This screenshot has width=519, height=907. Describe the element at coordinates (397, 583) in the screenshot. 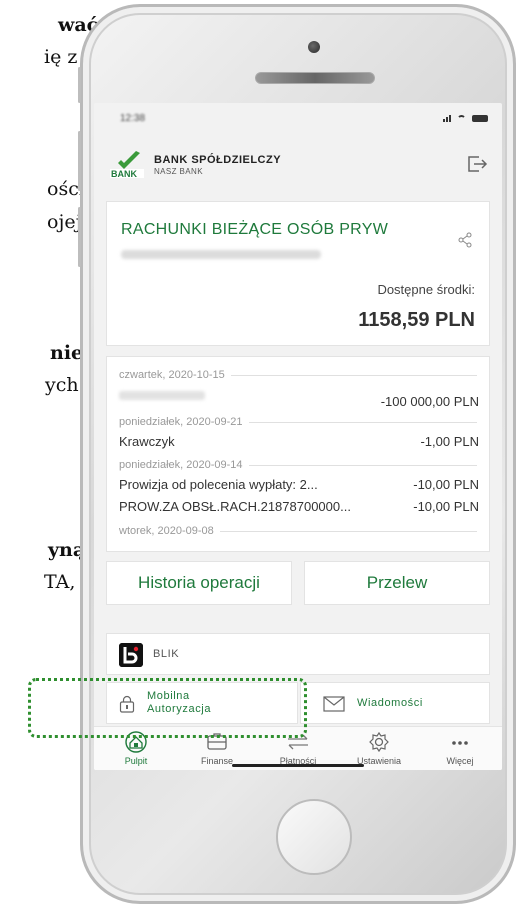

I see `transfer-button: Przelew` at that location.